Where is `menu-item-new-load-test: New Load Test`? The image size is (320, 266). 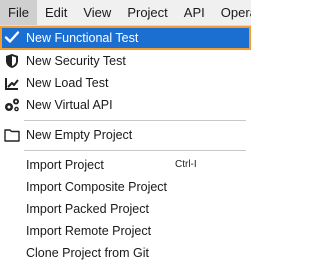
menu-item-new-load-test: New Load Test is located at coordinates (125, 83).